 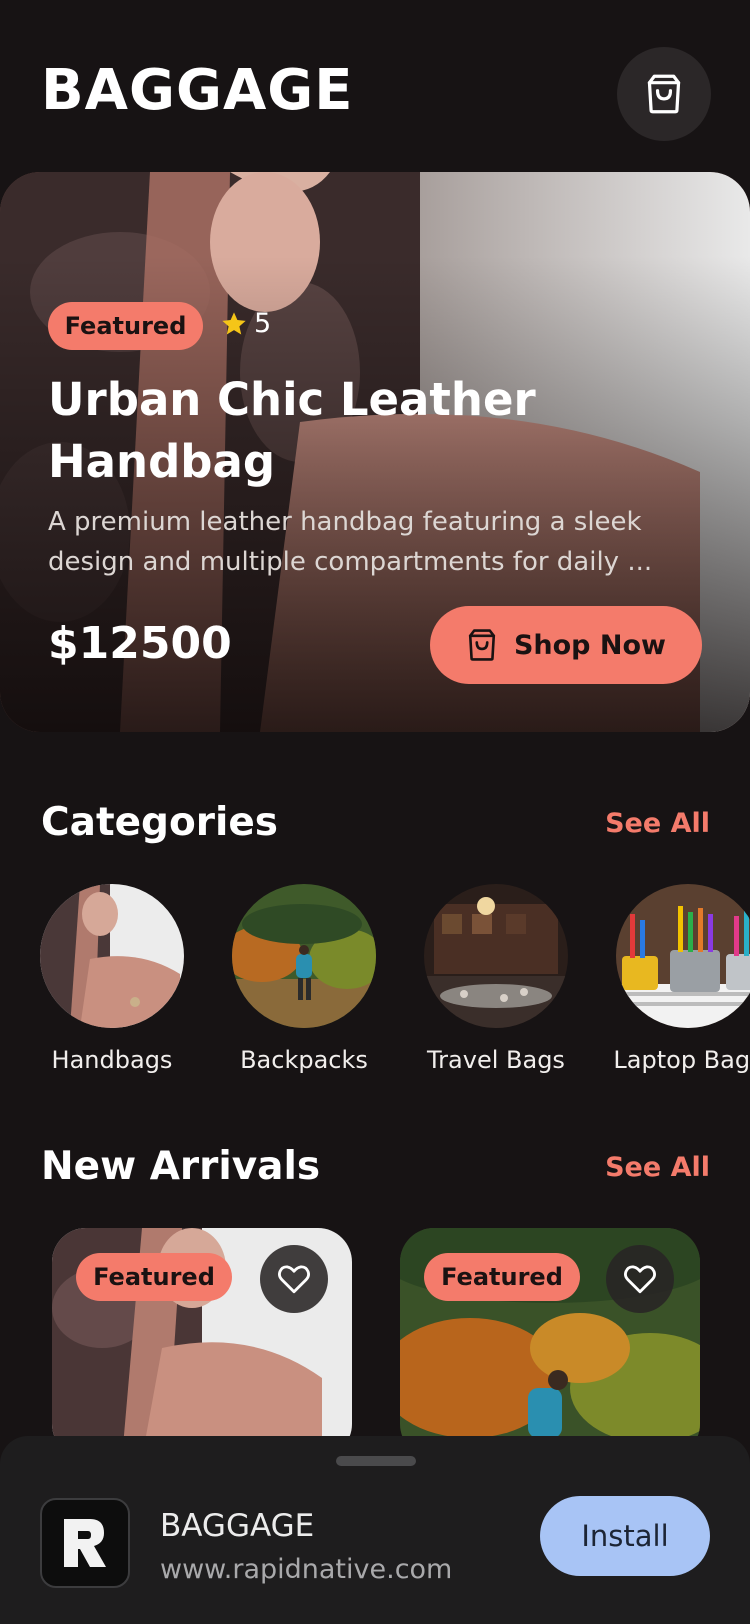 What do you see at coordinates (112, 1060) in the screenshot?
I see `category-label: Handbags` at bounding box center [112, 1060].